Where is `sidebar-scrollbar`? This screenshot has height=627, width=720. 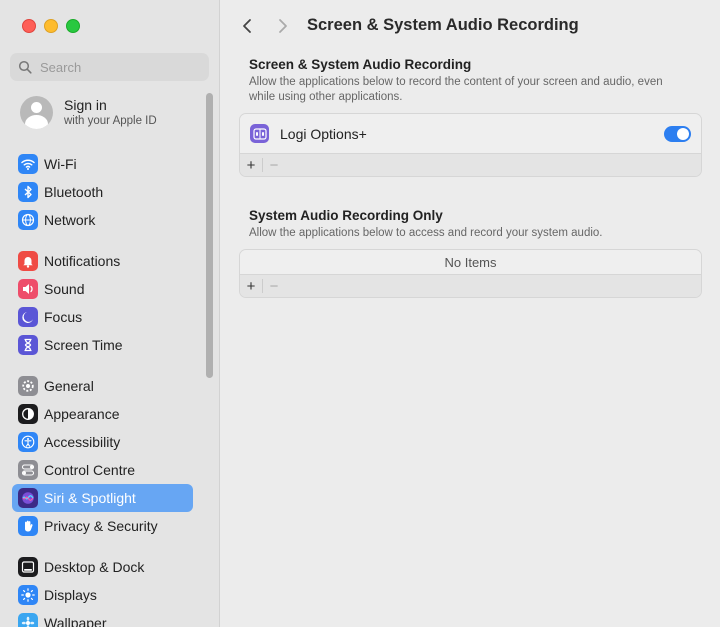 sidebar-scrollbar is located at coordinates (209, 235).